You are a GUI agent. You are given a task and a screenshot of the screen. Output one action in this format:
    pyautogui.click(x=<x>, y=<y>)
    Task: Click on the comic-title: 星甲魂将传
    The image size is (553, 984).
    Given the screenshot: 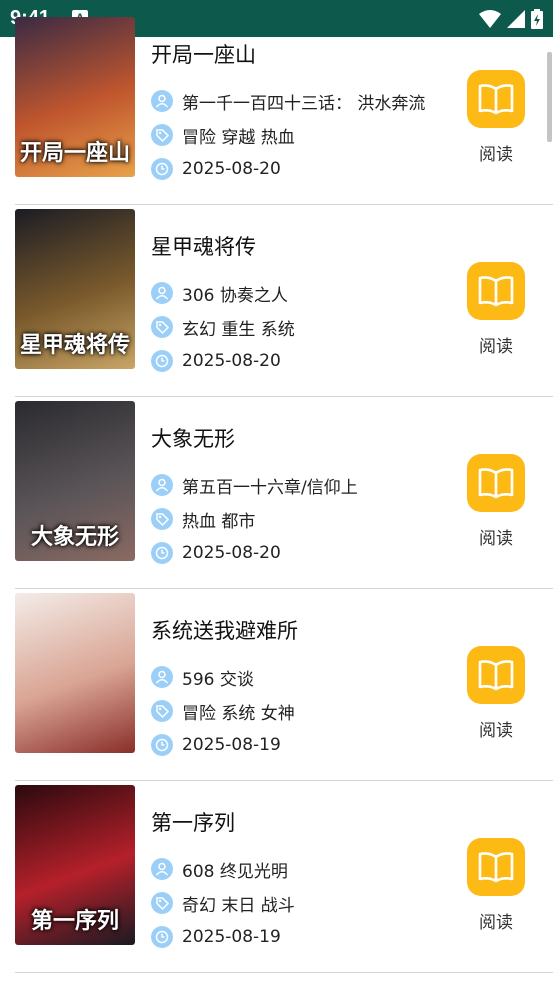 What is the action you would take?
    pyautogui.click(x=203, y=246)
    